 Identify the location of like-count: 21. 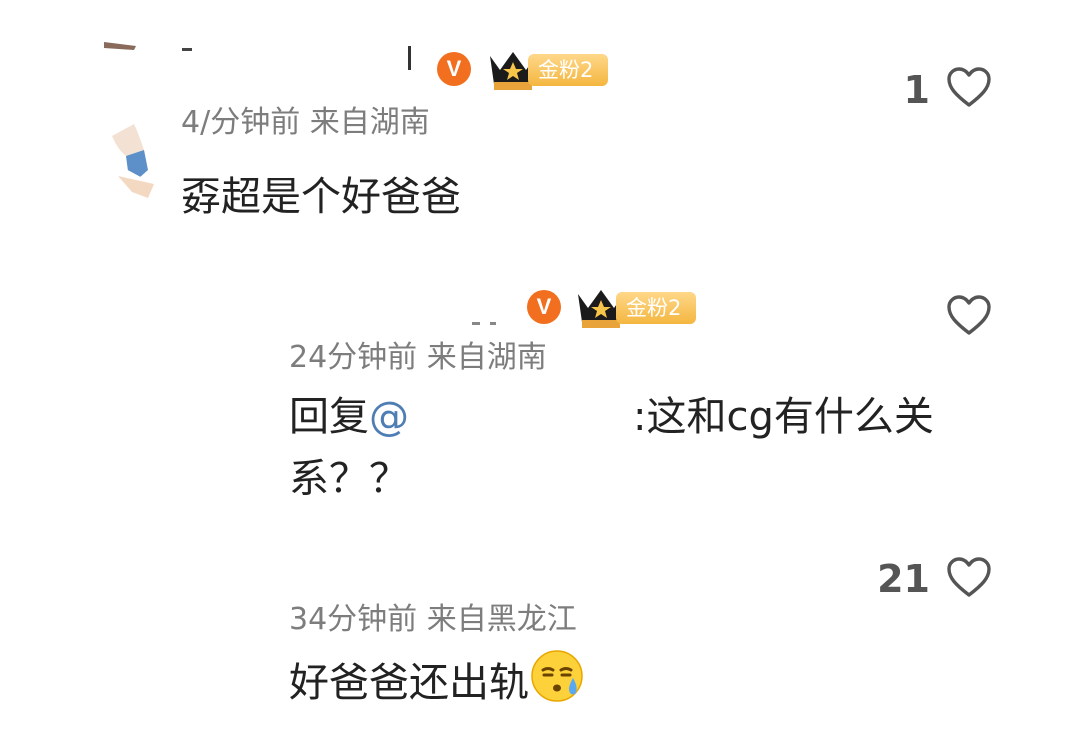
(903, 579).